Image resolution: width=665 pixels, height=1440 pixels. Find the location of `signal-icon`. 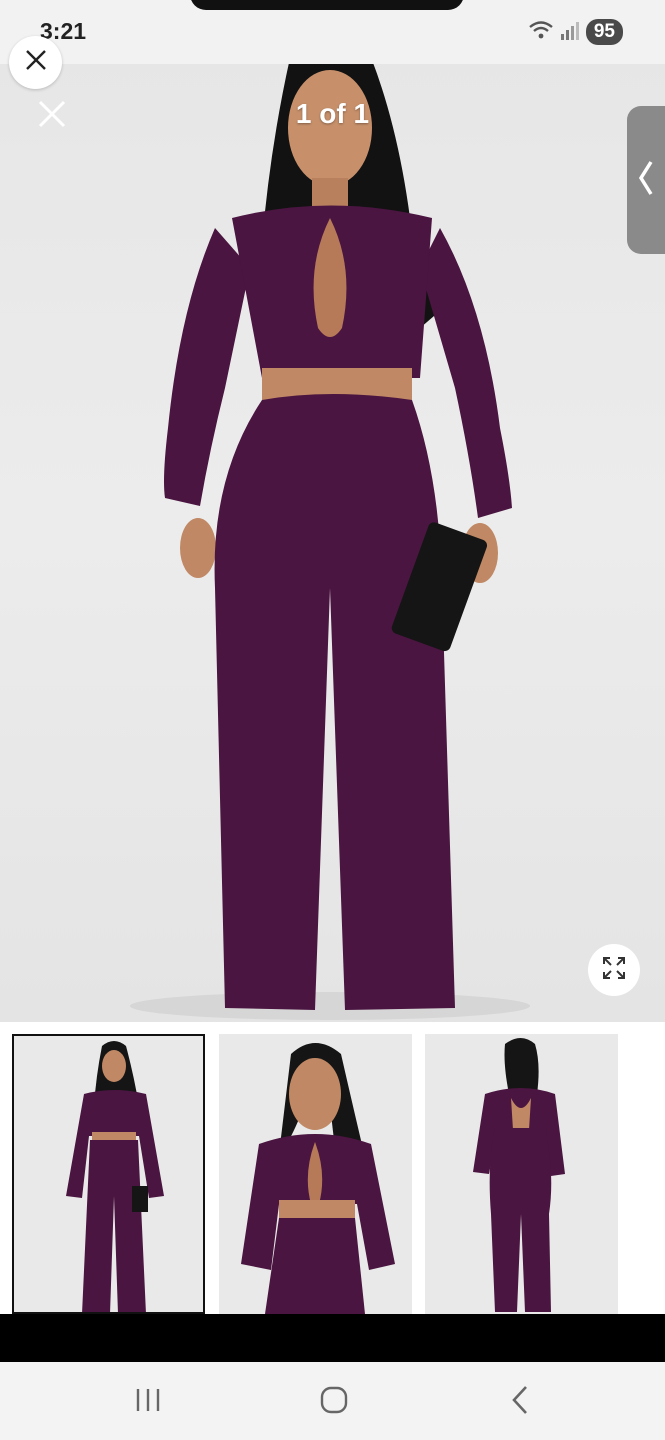

signal-icon is located at coordinates (570, 32).